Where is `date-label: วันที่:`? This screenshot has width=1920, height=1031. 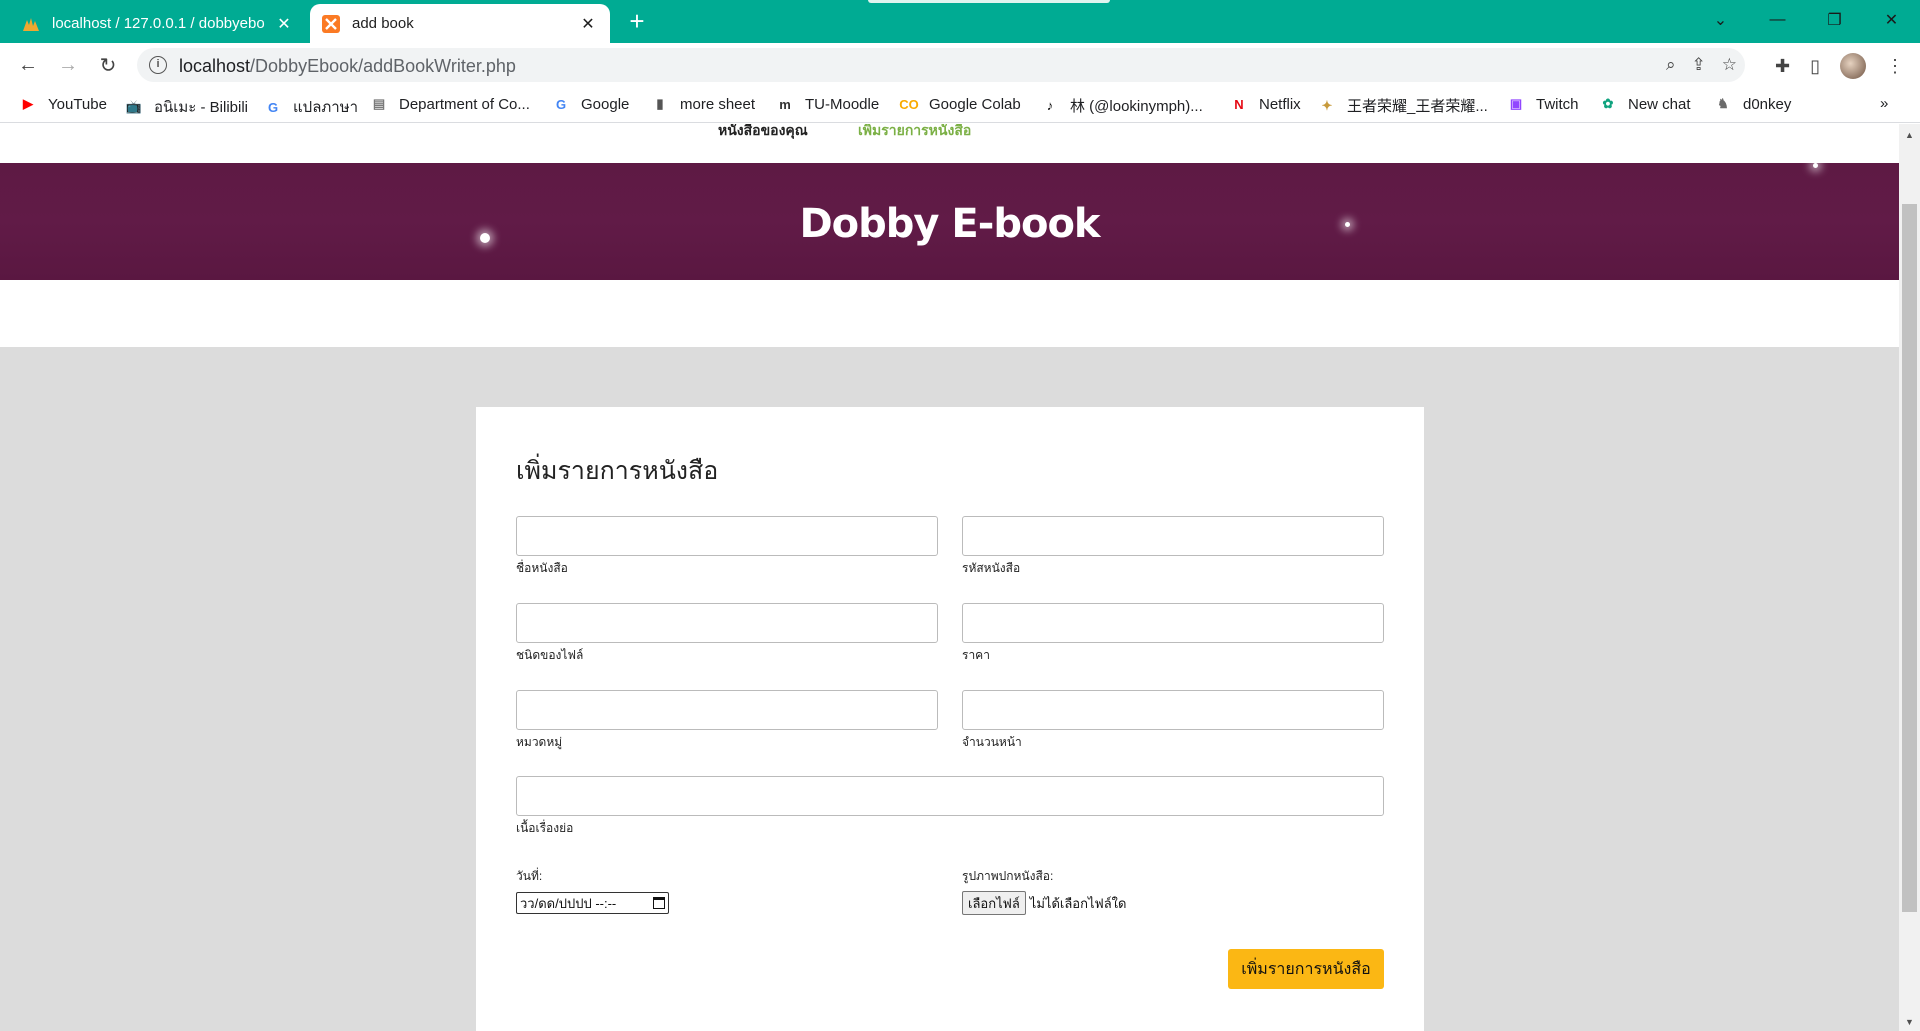 date-label: วันที่: is located at coordinates (529, 876).